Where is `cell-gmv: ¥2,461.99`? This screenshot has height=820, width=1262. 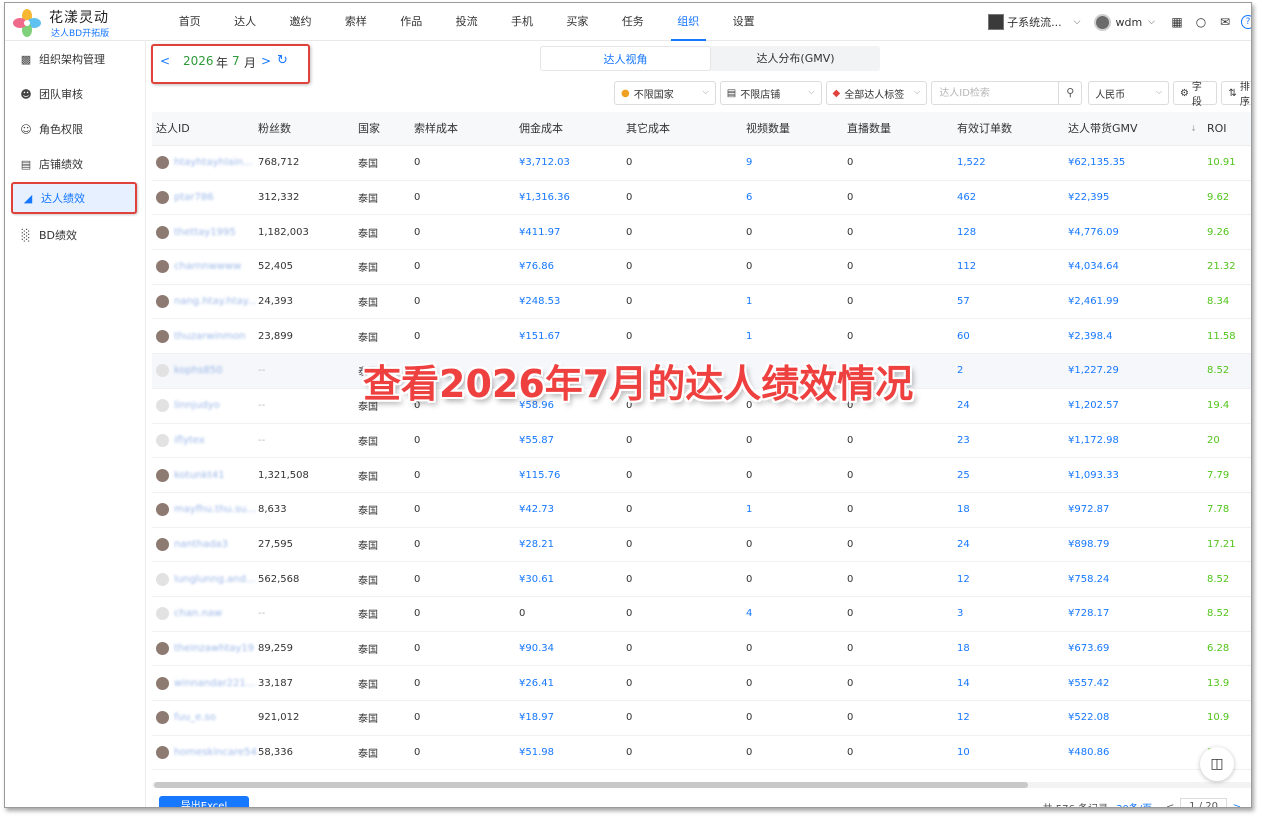
cell-gmv: ¥2,461.99 is located at coordinates (1137, 301).